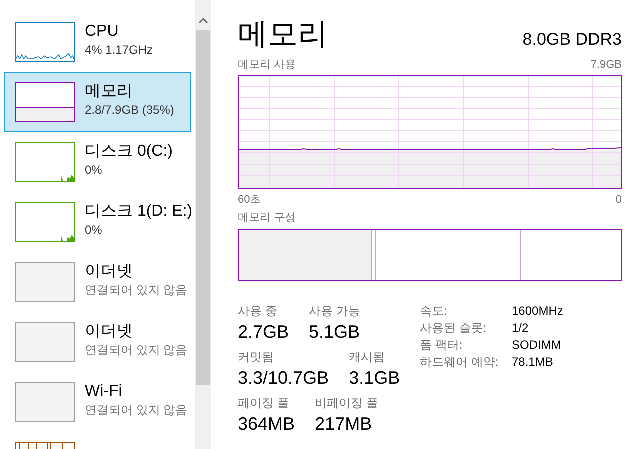 The image size is (644, 449). What do you see at coordinates (256, 357) in the screenshot?
I see `stat-label: 커밋됨` at bounding box center [256, 357].